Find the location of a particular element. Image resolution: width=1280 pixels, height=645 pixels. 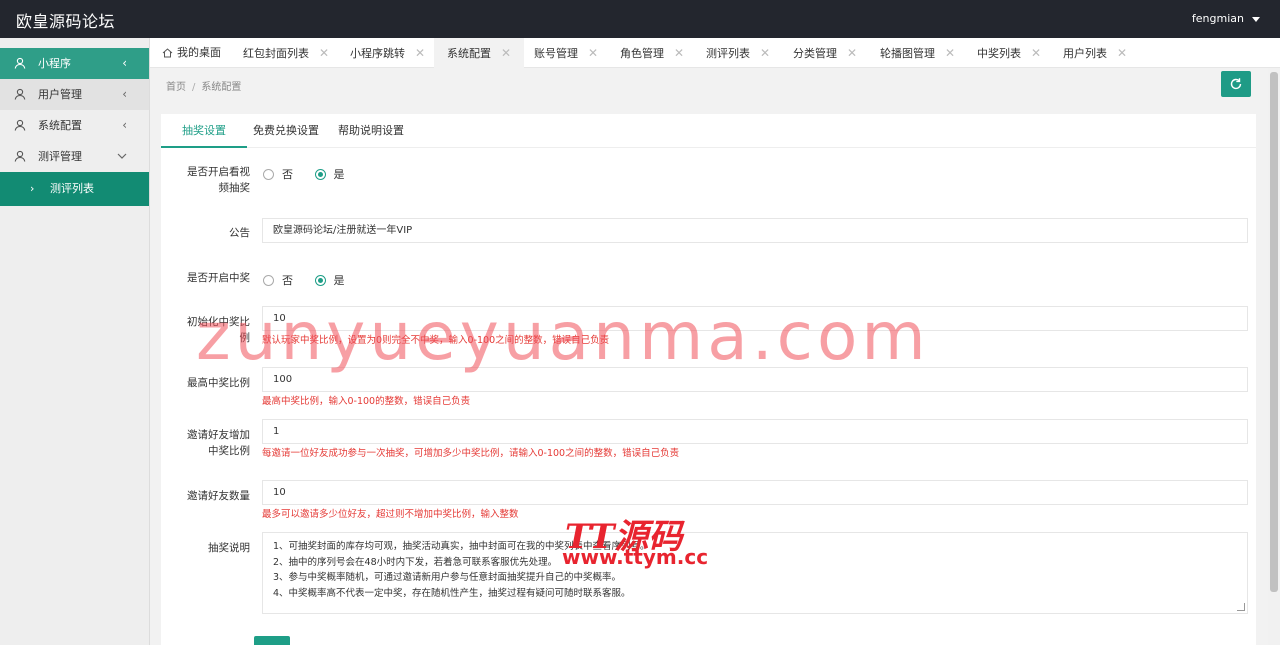

tab-miniprogram-jump: 小程序跳转 ✕ is located at coordinates (387, 53).